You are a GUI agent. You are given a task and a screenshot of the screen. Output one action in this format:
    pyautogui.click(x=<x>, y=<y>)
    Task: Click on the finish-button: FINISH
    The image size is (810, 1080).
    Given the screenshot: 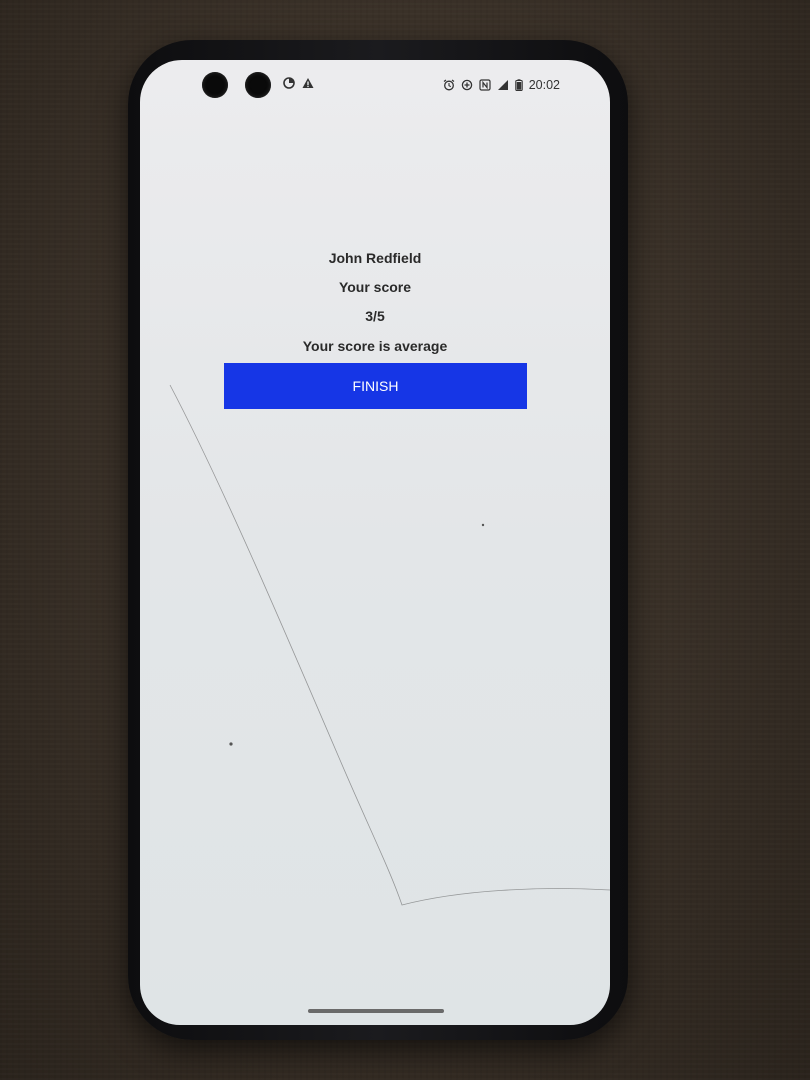 What is the action you would take?
    pyautogui.click(x=375, y=386)
    